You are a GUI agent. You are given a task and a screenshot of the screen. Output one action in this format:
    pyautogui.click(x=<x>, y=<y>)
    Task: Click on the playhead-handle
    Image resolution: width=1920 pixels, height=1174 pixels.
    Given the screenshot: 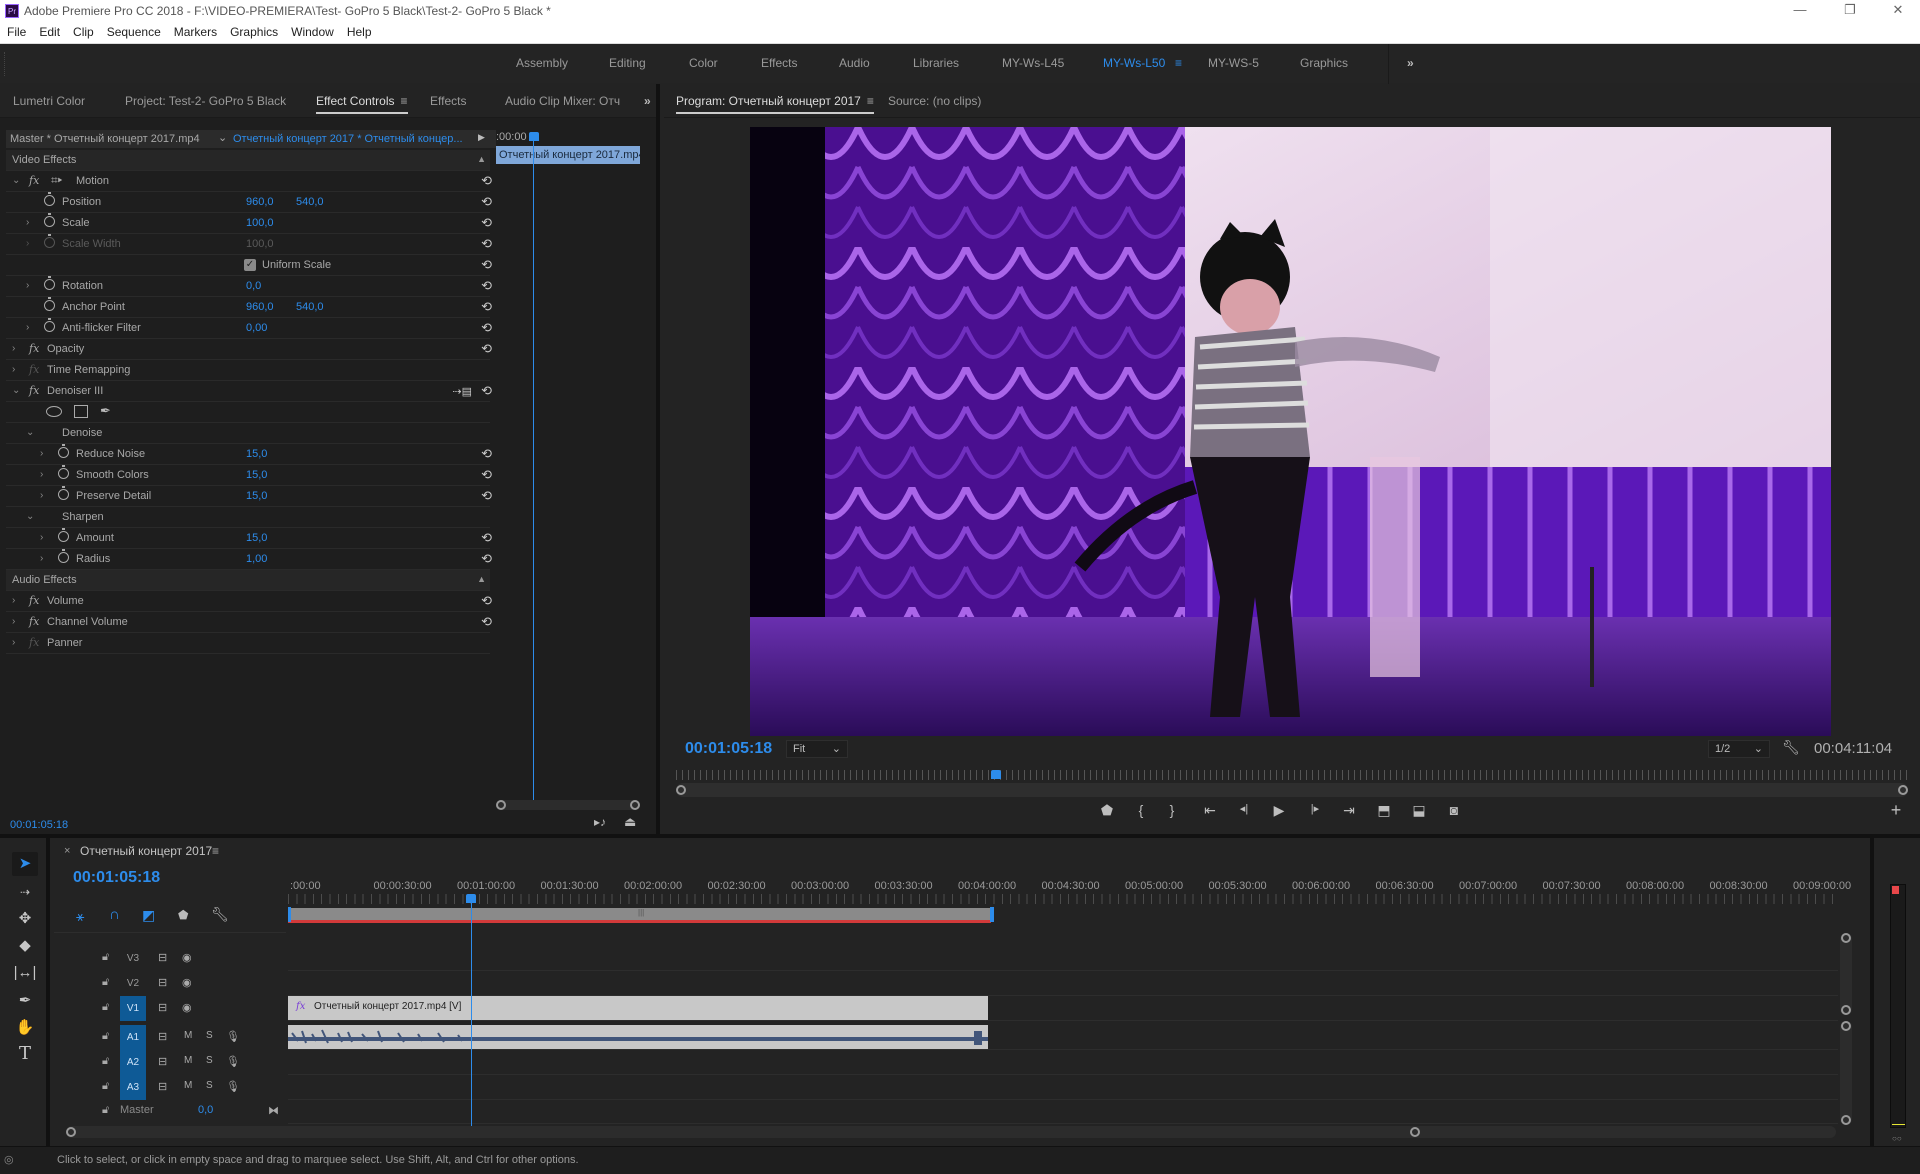 What is the action you would take?
    pyautogui.click(x=534, y=136)
    